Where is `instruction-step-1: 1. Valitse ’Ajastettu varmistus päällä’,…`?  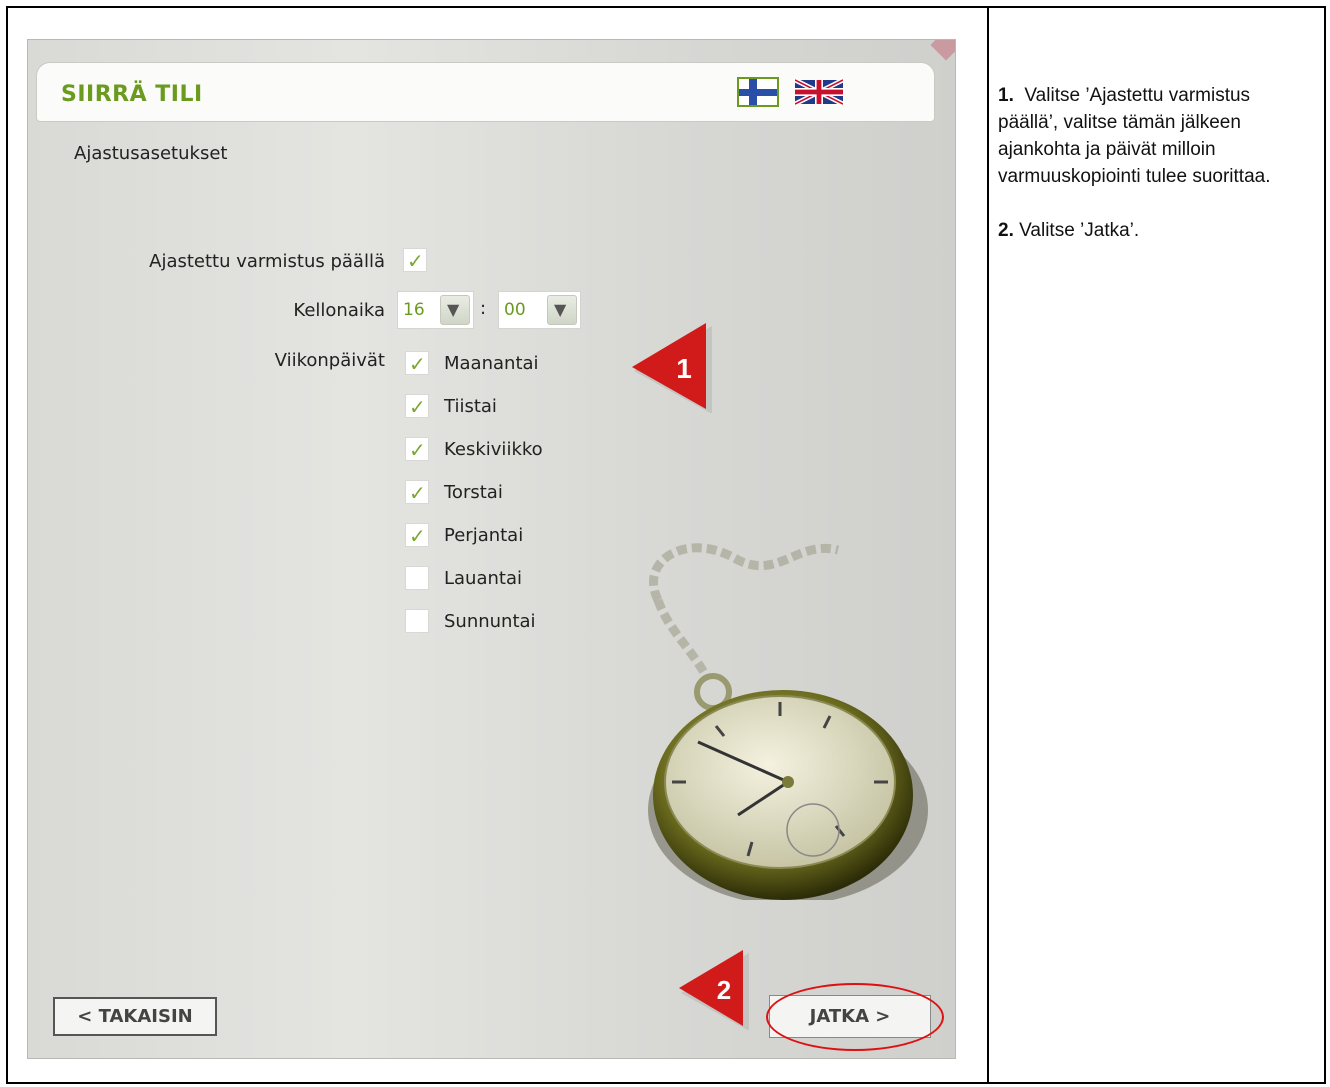 instruction-step-1: 1. Valitse ’Ajastettu varmistus päällä’,… is located at coordinates (1148, 136).